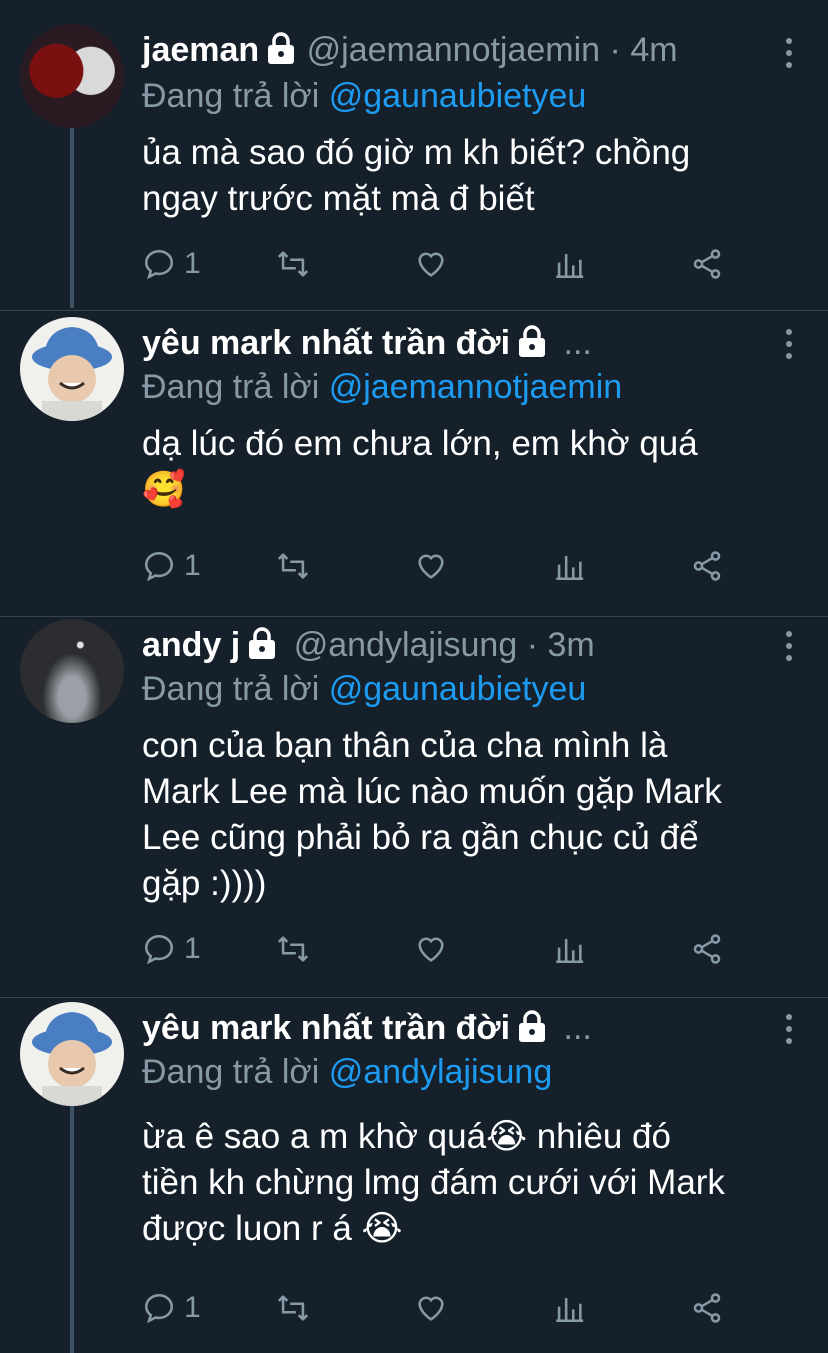 This screenshot has width=828, height=1353. I want to click on replying-to: Đang trả lời @andylajisung, so click(347, 1072).